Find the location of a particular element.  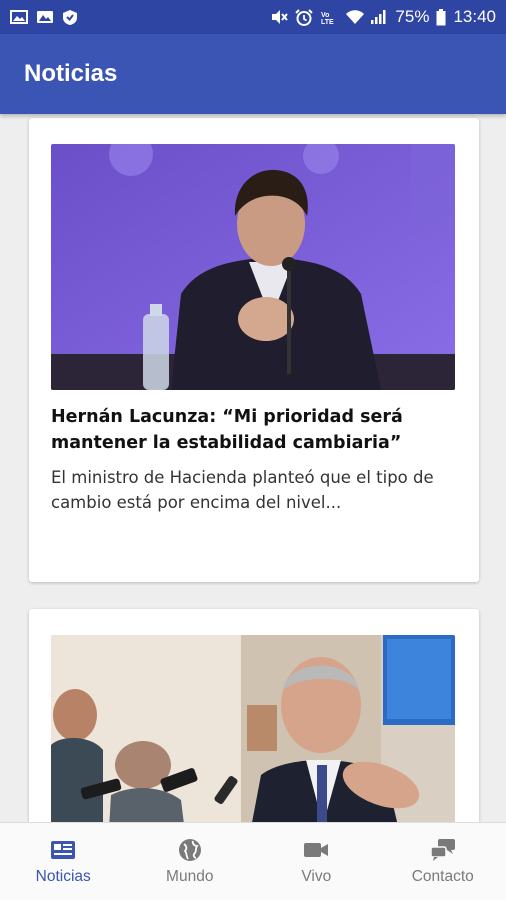

page-title: Noticias is located at coordinates (71, 73).